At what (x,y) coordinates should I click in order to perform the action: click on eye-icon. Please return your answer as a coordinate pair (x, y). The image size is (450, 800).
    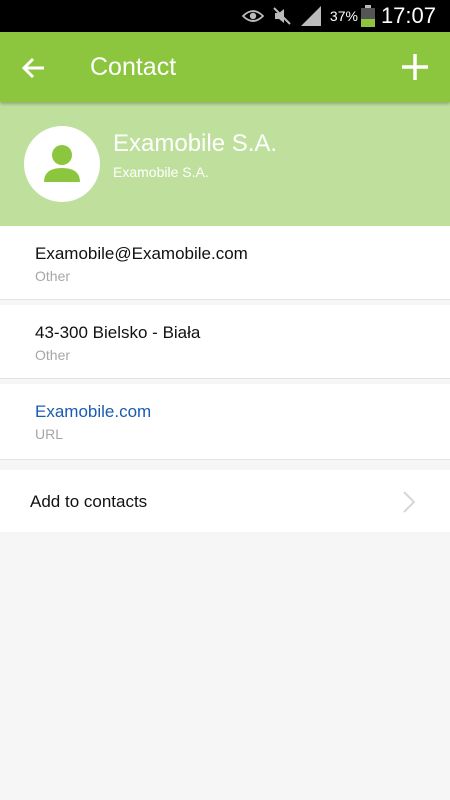
    Looking at the image, I should click on (252, 16).